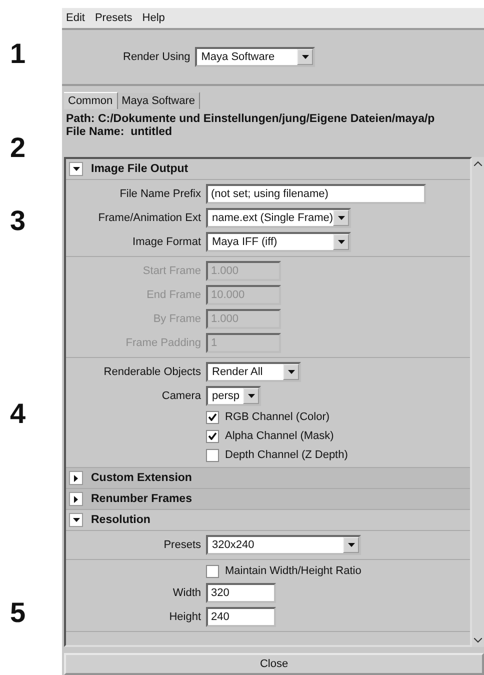 The width and height of the screenshot is (484, 675). I want to click on tab: Common, so click(91, 100).